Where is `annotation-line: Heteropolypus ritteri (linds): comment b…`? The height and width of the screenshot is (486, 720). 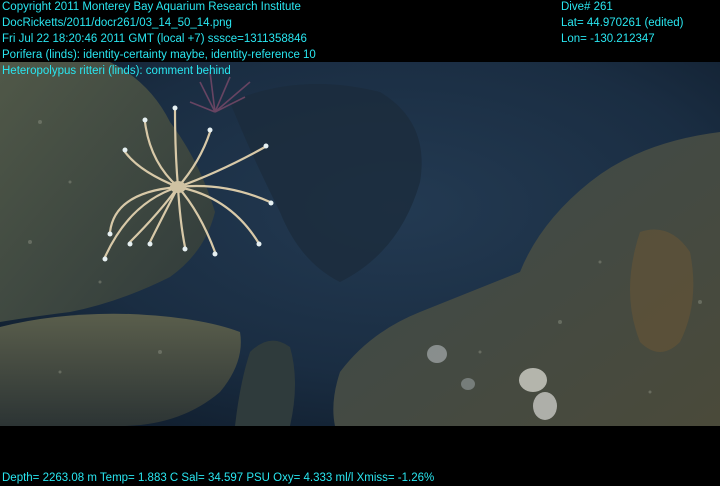
annotation-line: Heteropolypus ritteri (linds): comment b… is located at coordinates (116, 71).